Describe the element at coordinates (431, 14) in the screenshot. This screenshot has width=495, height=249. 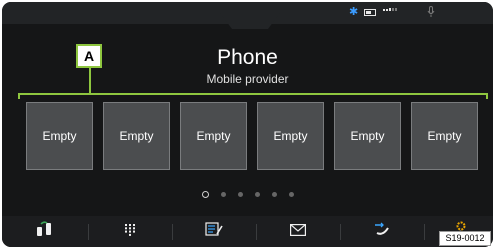
I see `microphone-icon` at that location.